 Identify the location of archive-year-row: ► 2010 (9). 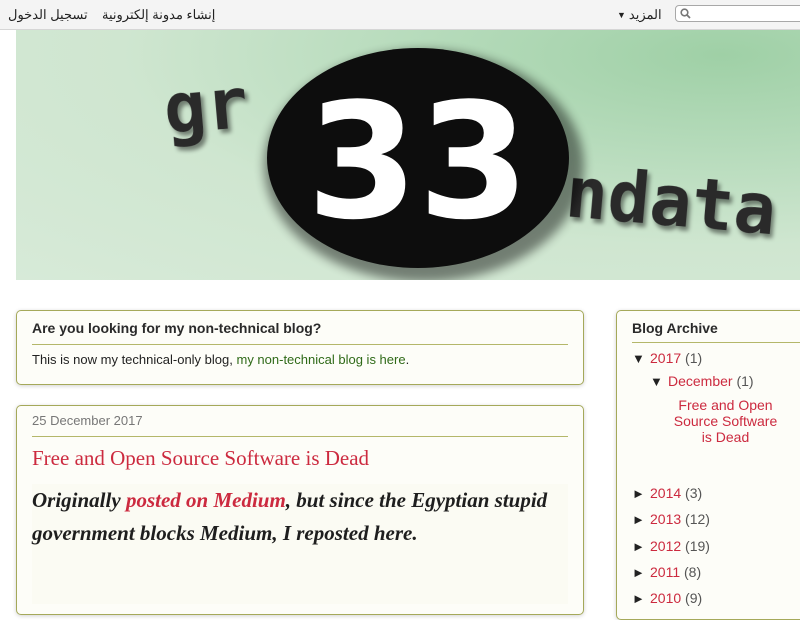
(667, 598).